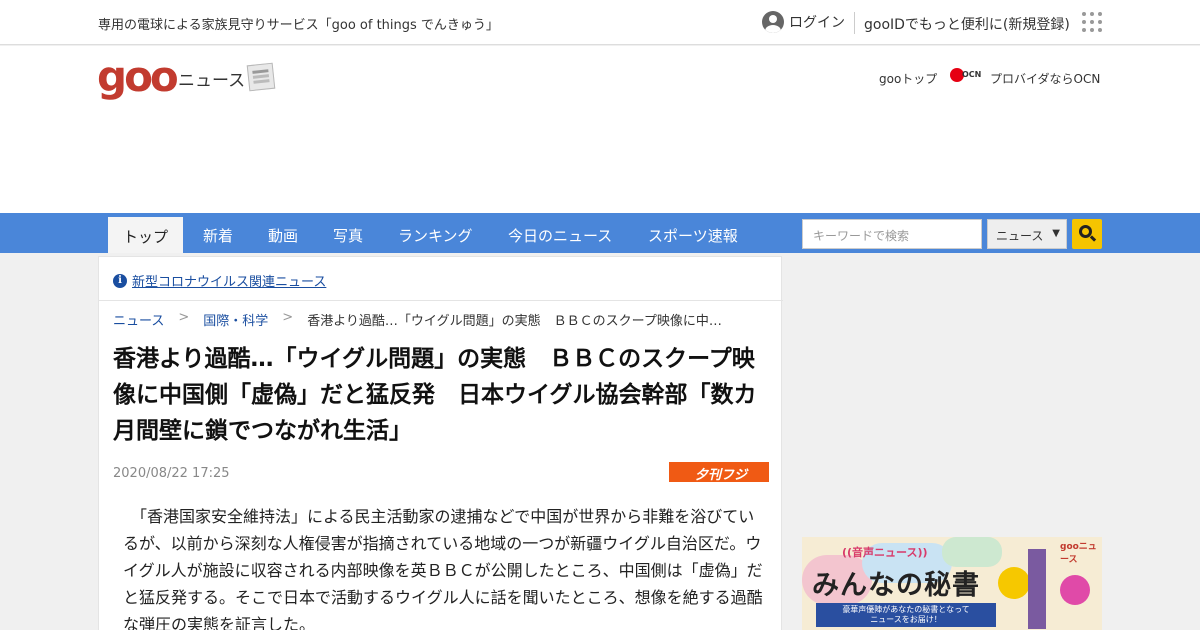 This screenshot has width=1200, height=630. I want to click on divider, so click(854, 23).